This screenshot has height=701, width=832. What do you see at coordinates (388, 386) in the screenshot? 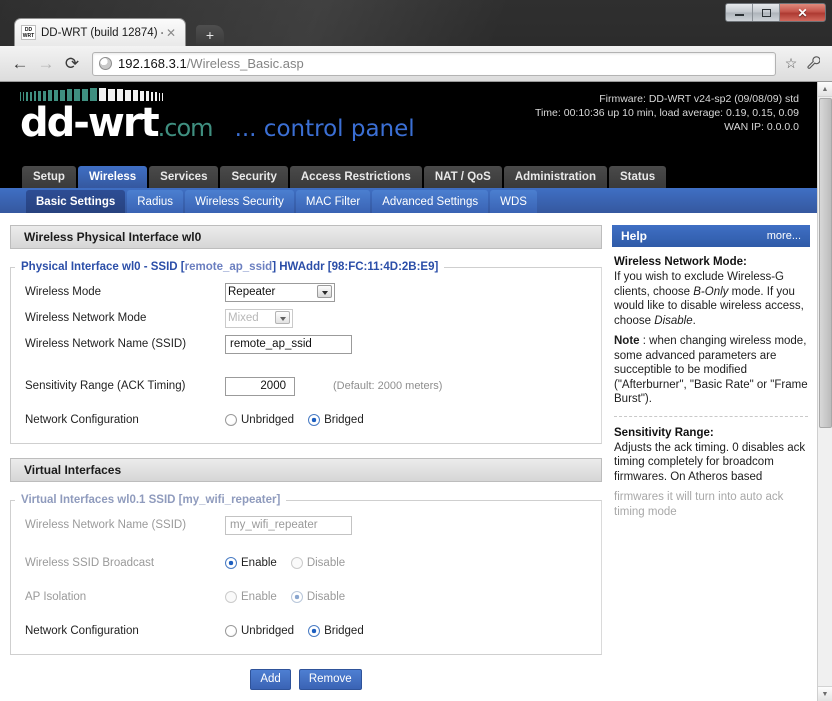
I see `sensitivity-hint: (Default: 2000 meters)` at bounding box center [388, 386].